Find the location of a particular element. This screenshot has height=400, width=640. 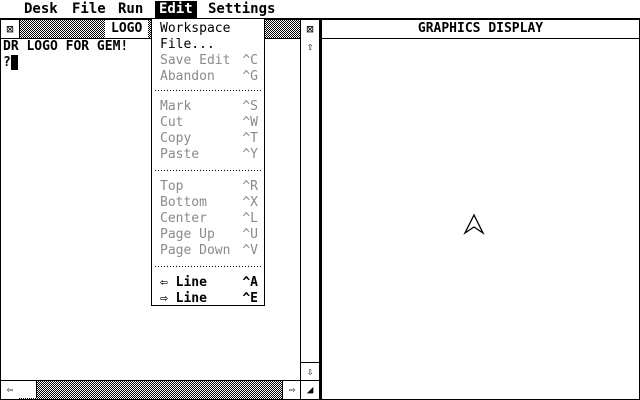

menu-item-shortcut: ^S is located at coordinates (250, 106).